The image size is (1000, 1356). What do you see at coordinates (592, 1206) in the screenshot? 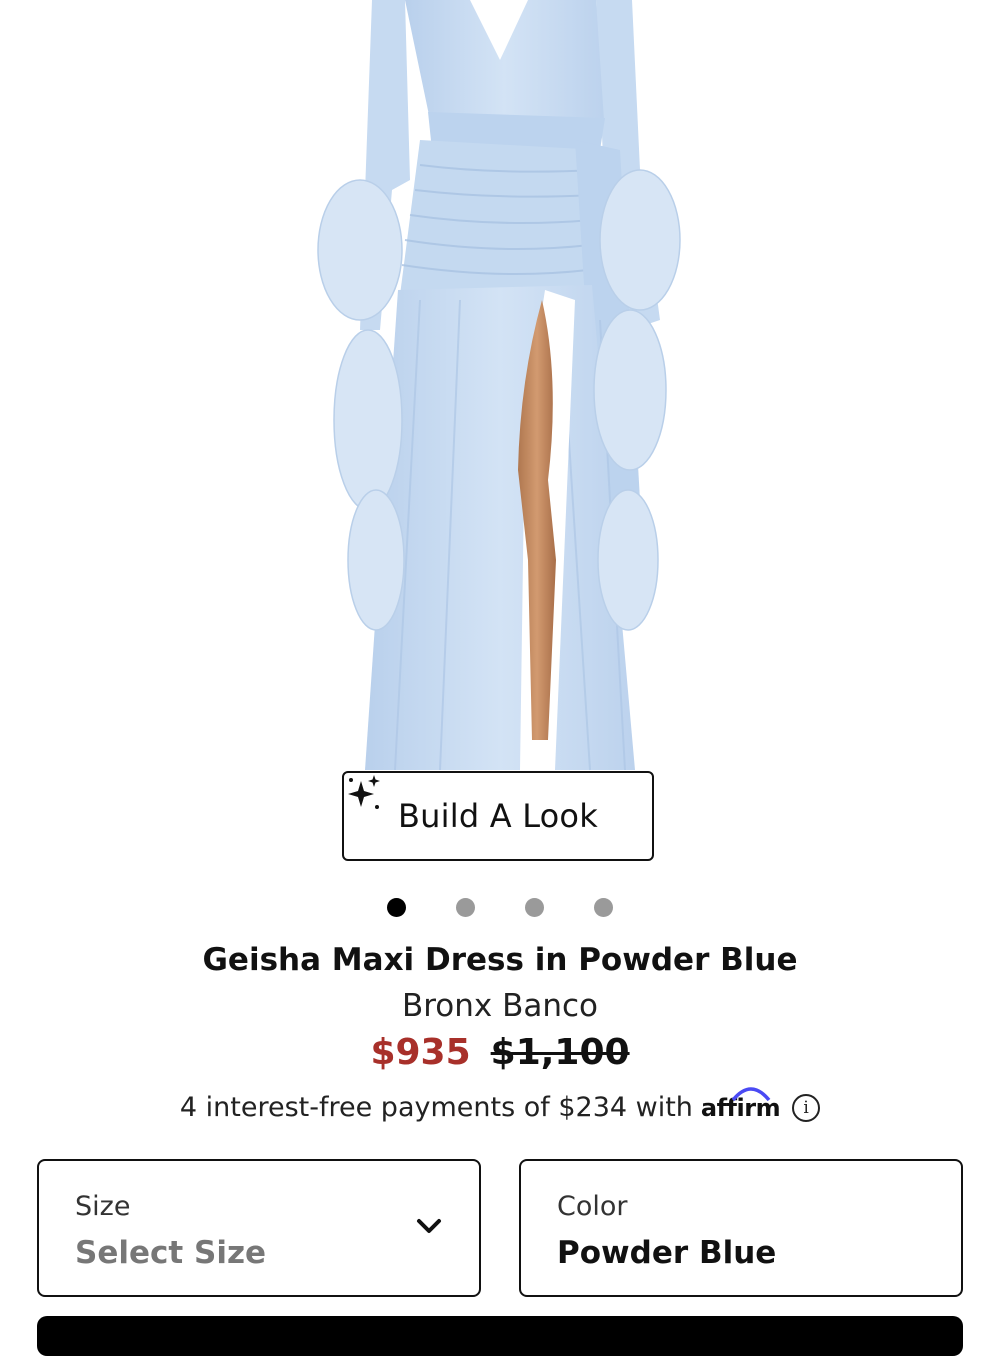
I see `color-label: Color` at bounding box center [592, 1206].